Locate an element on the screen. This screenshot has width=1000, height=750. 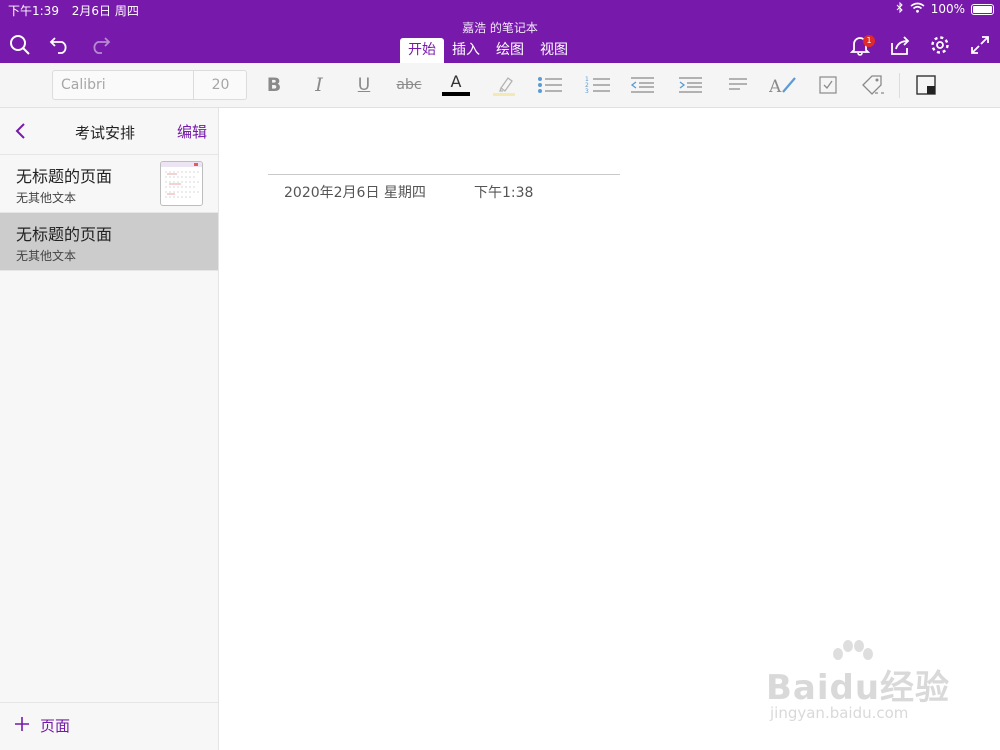
font-color-button: A is located at coordinates (456, 85).